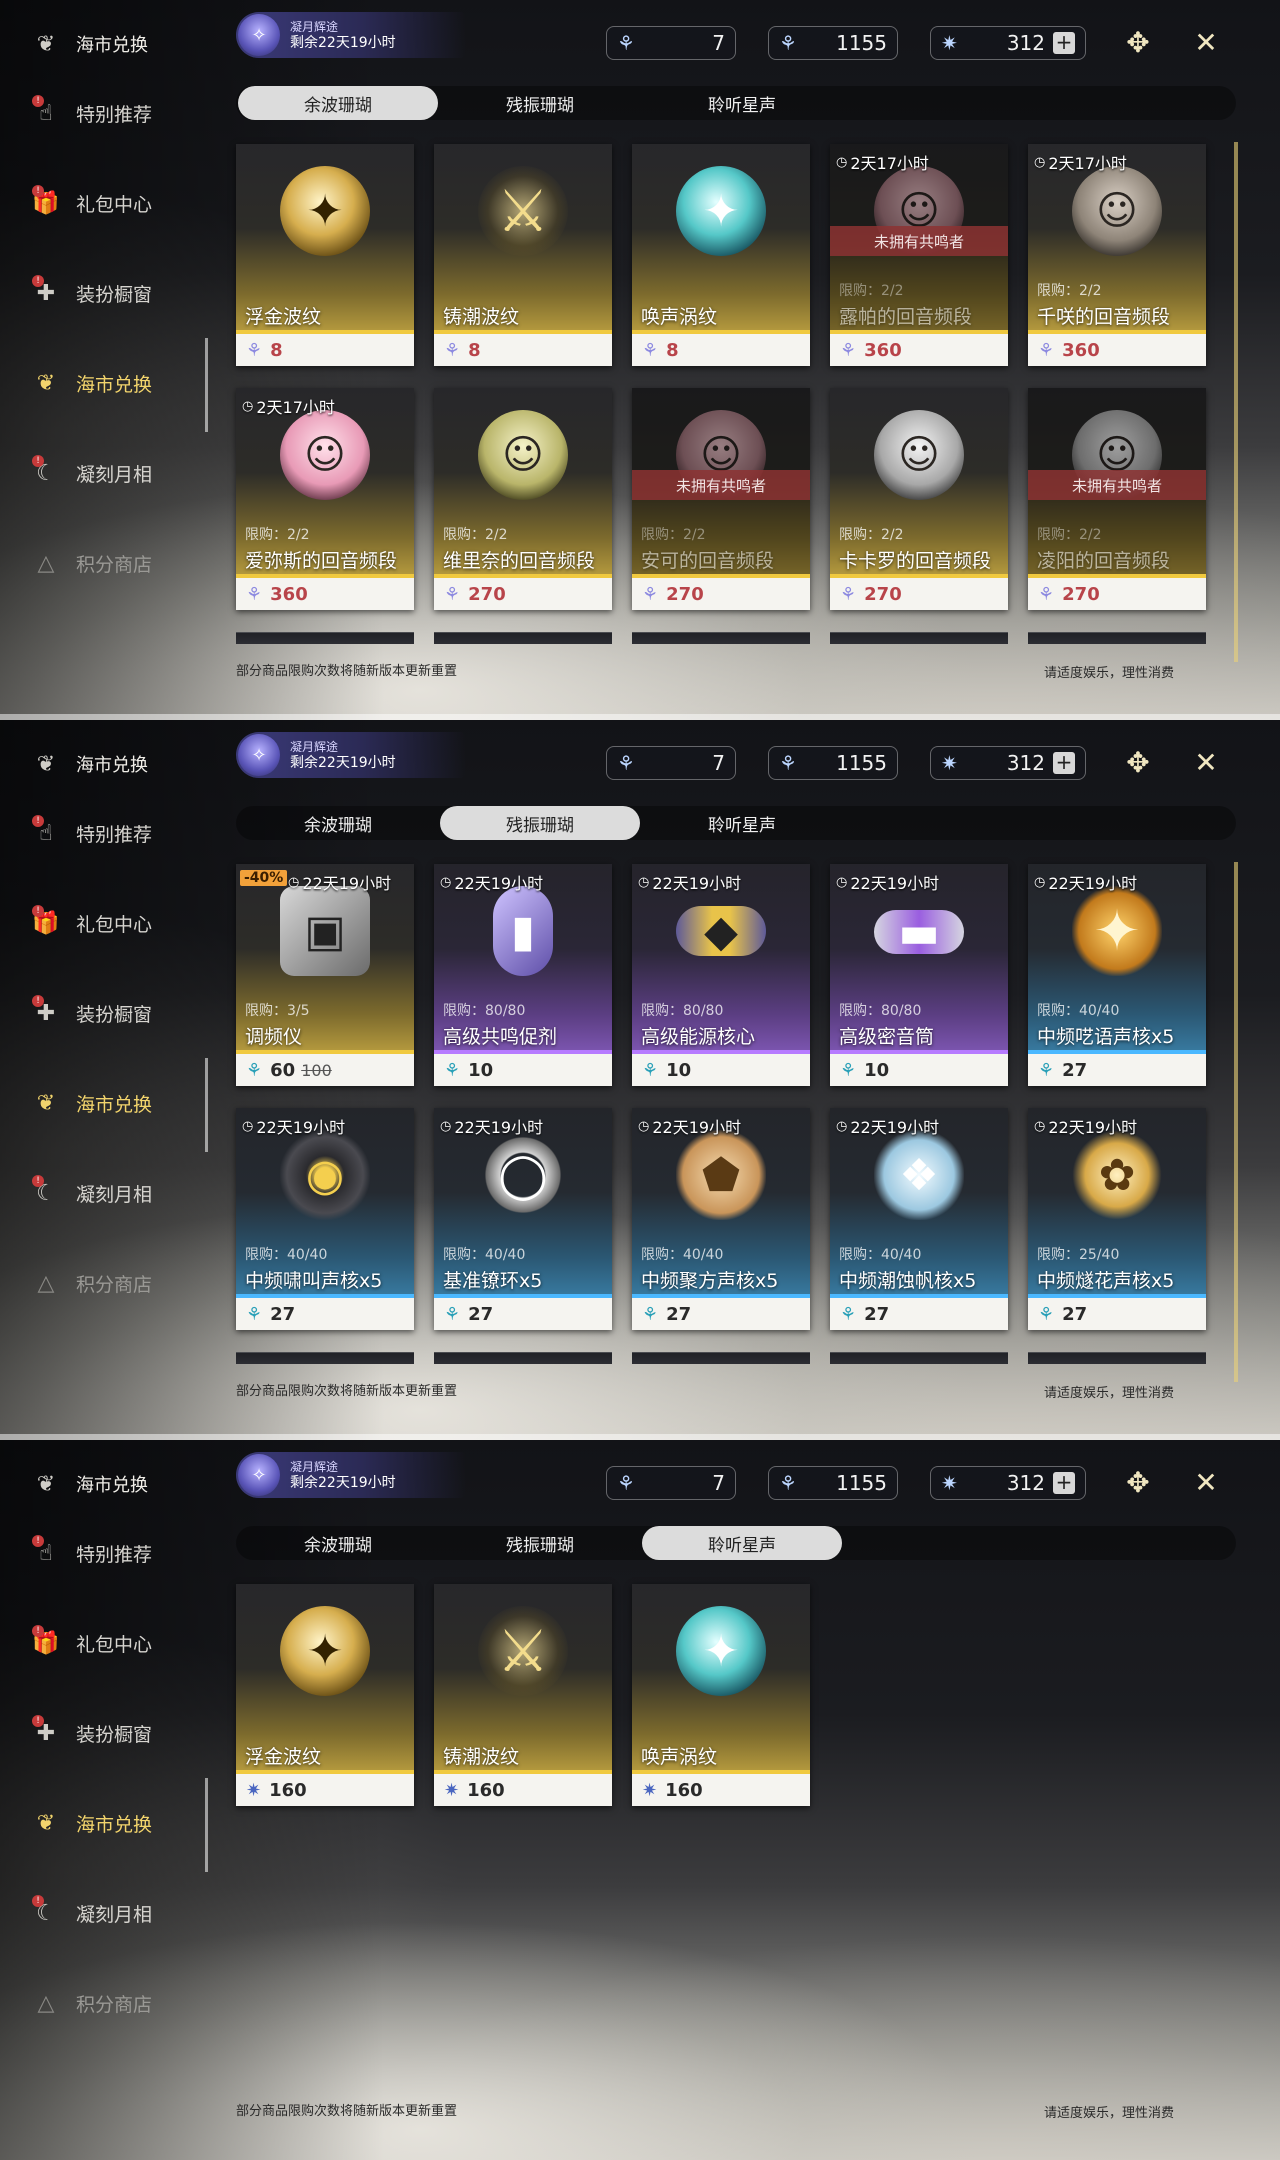 This screenshot has height=2160, width=1280. Describe the element at coordinates (46, 1733) in the screenshot. I see `wardrobe-icon: ✚!` at that location.